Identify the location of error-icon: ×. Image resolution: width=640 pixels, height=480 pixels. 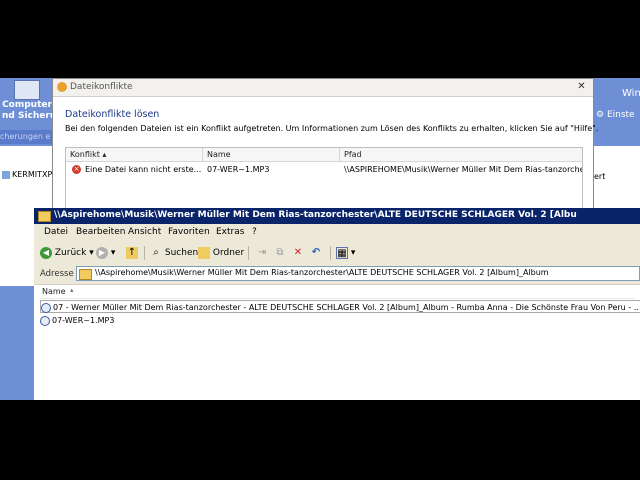
(76, 169).